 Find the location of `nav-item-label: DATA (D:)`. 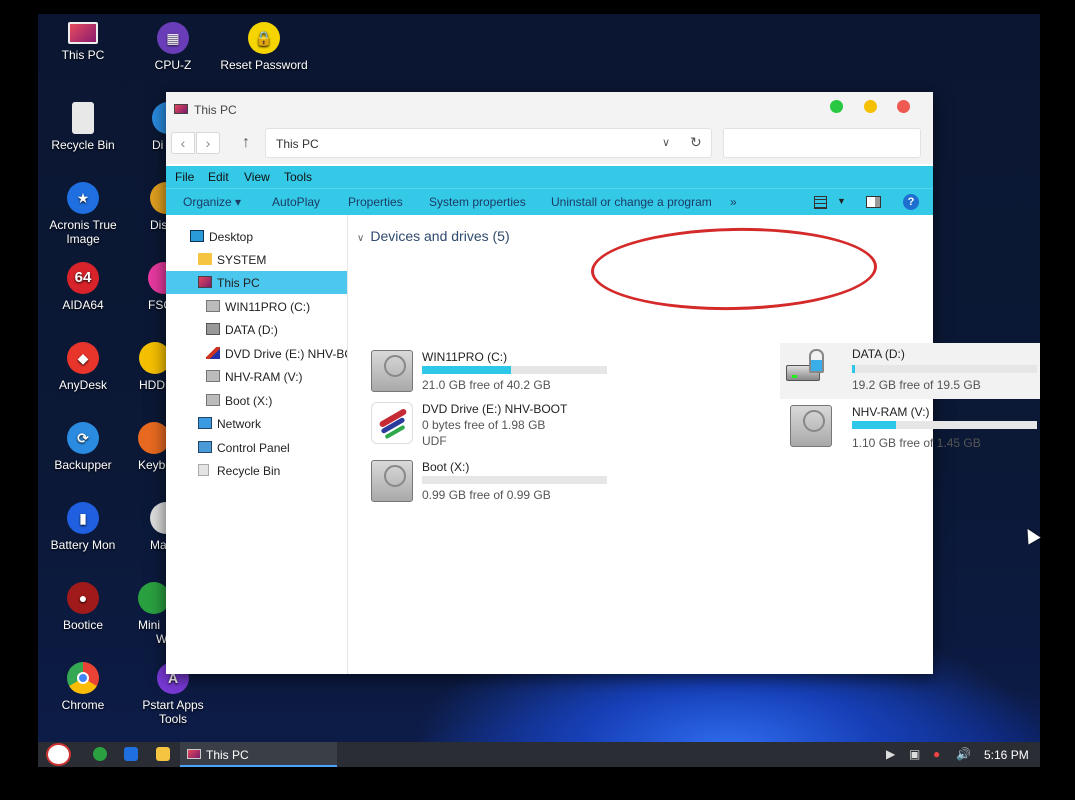

nav-item-label: DATA (D:) is located at coordinates (251, 330).